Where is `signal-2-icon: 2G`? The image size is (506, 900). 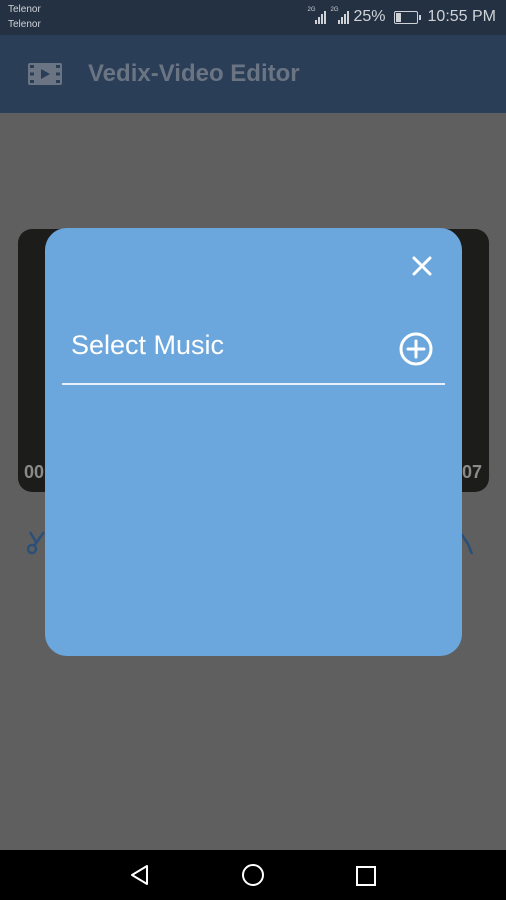 signal-2-icon: 2G is located at coordinates (340, 15).